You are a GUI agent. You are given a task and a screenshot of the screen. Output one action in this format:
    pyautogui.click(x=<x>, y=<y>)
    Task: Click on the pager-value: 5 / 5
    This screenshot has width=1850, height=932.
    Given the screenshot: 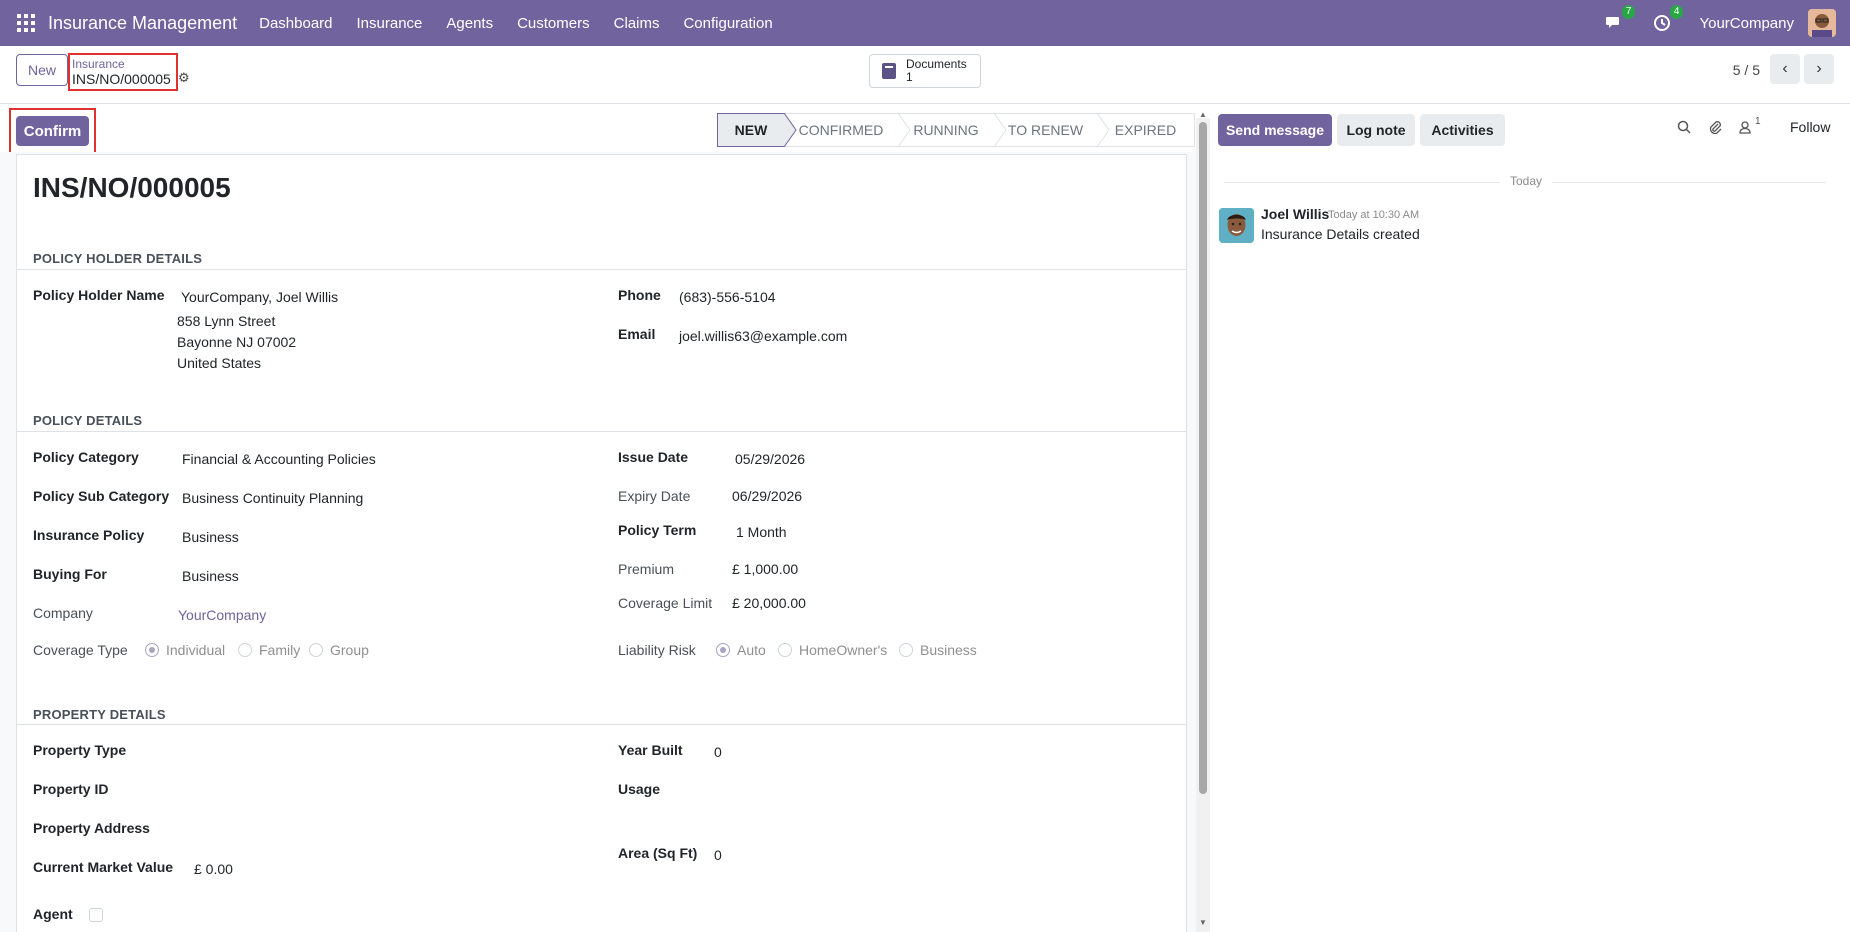 What is the action you would take?
    pyautogui.click(x=1746, y=70)
    